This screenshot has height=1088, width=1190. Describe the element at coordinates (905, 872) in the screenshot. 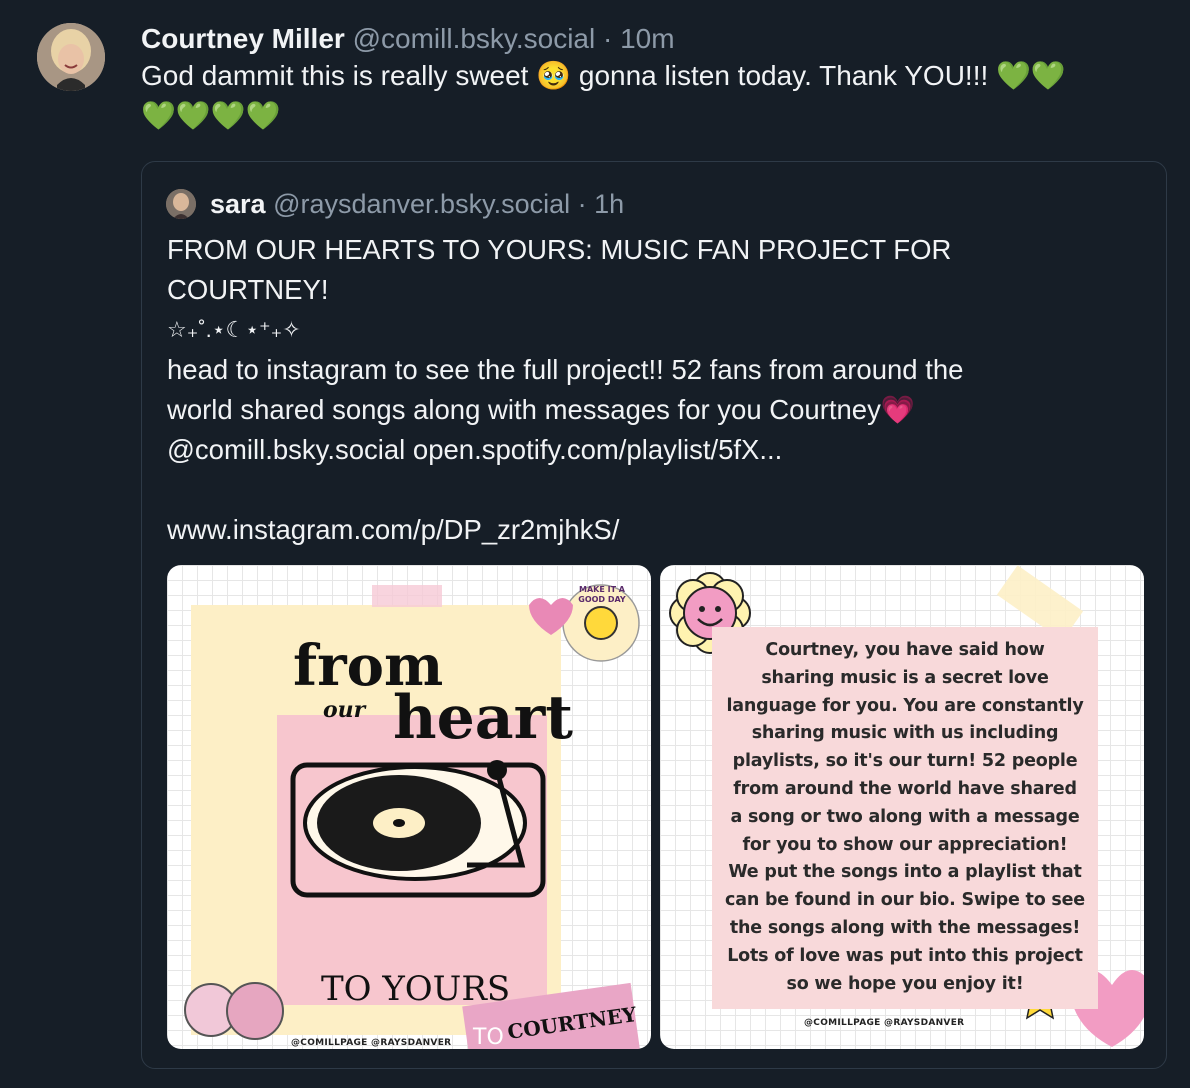

I see `message-line: We put the songs into a playlist that` at that location.